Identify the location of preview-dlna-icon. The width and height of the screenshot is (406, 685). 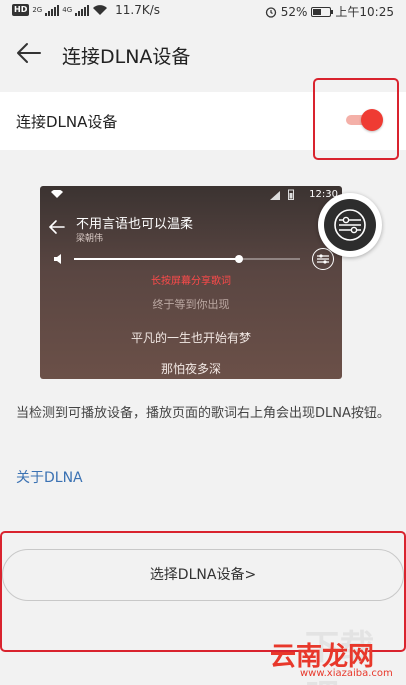
(323, 259).